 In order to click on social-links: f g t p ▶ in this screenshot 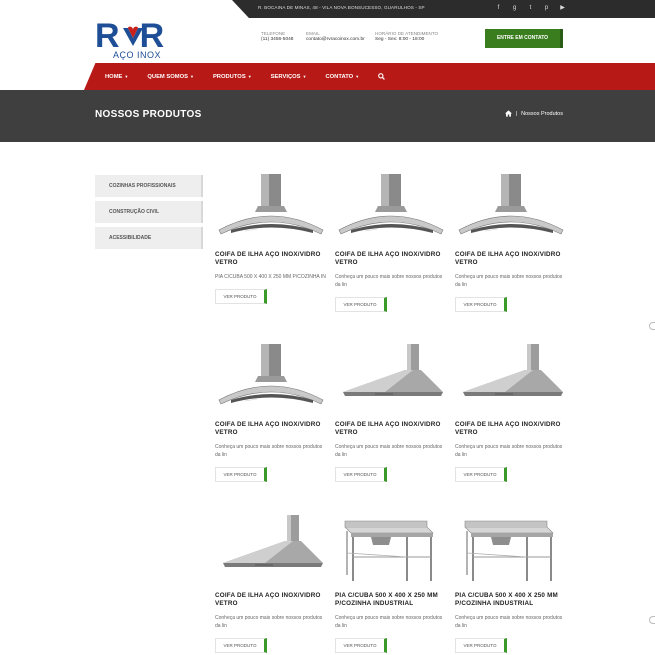, I will do `click(530, 8)`.